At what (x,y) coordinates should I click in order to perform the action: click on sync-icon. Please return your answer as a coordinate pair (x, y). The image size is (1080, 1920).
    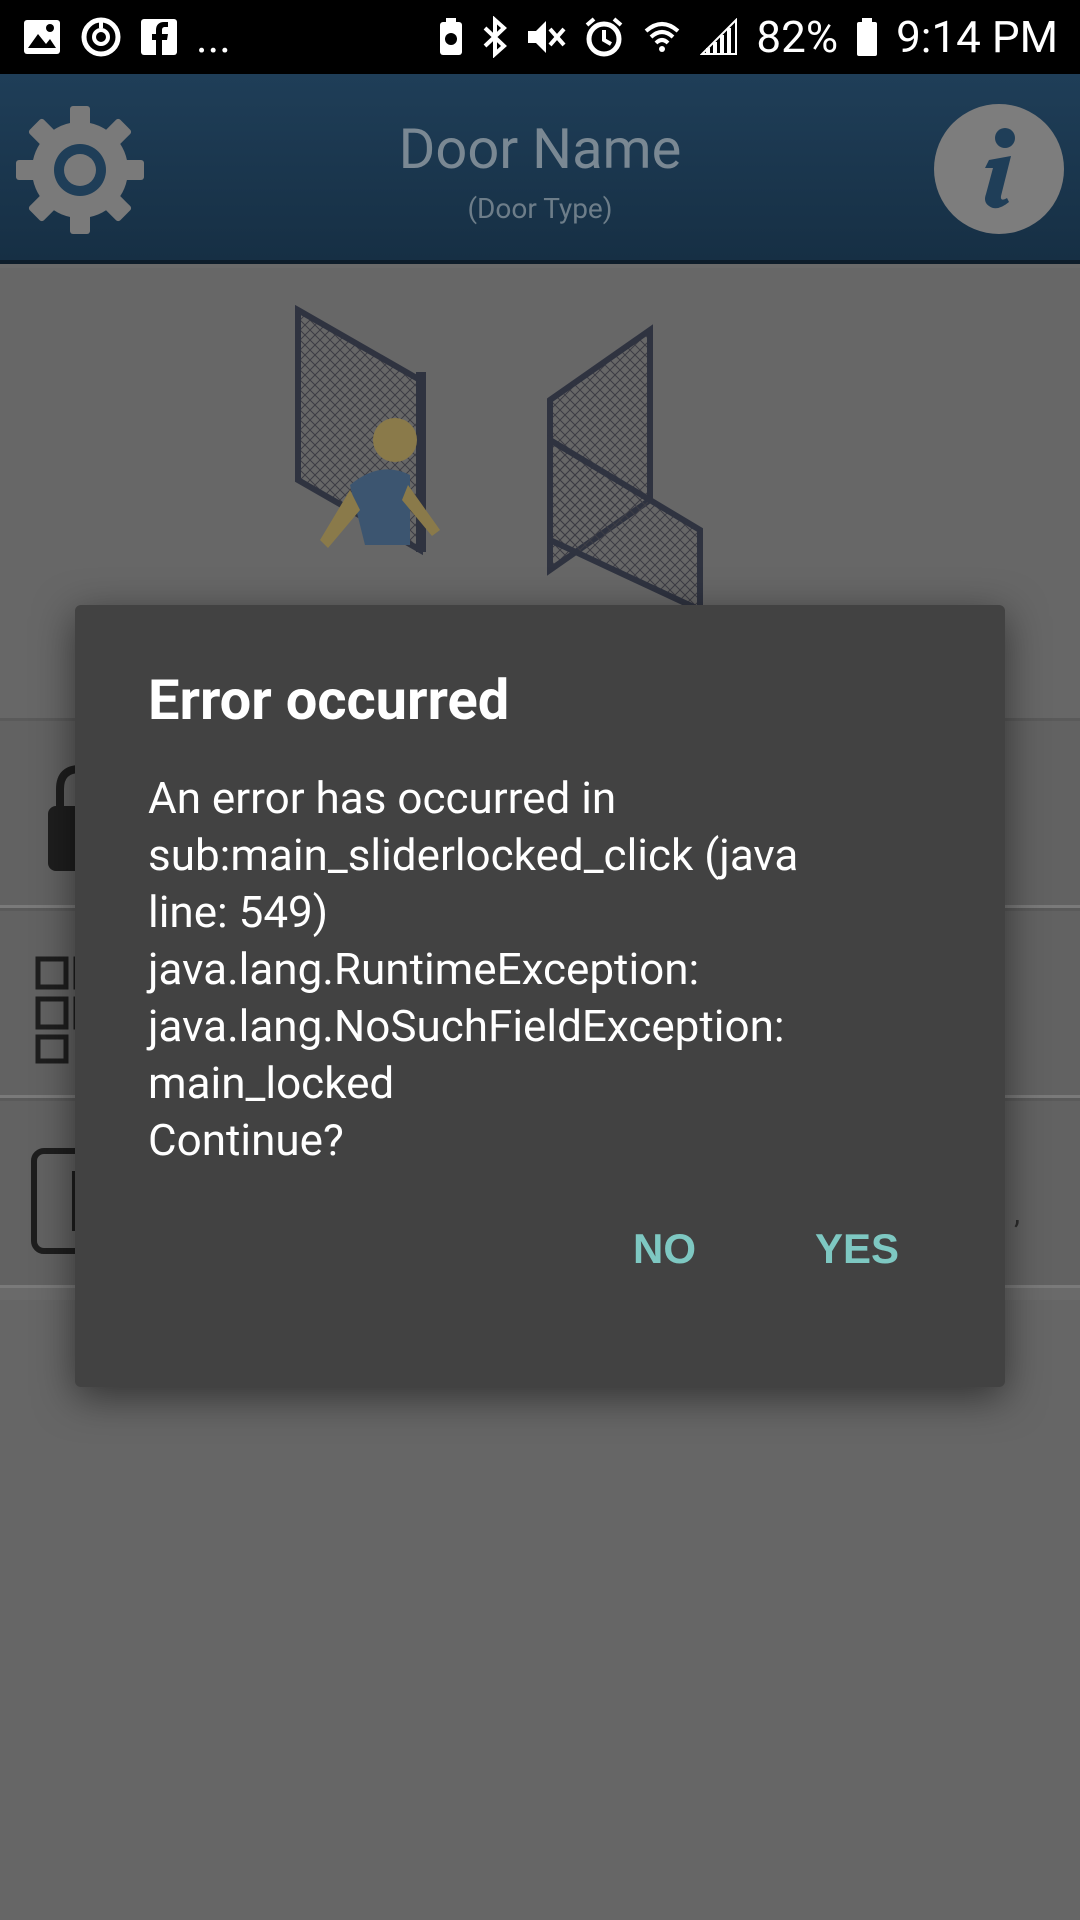
    Looking at the image, I should click on (101, 37).